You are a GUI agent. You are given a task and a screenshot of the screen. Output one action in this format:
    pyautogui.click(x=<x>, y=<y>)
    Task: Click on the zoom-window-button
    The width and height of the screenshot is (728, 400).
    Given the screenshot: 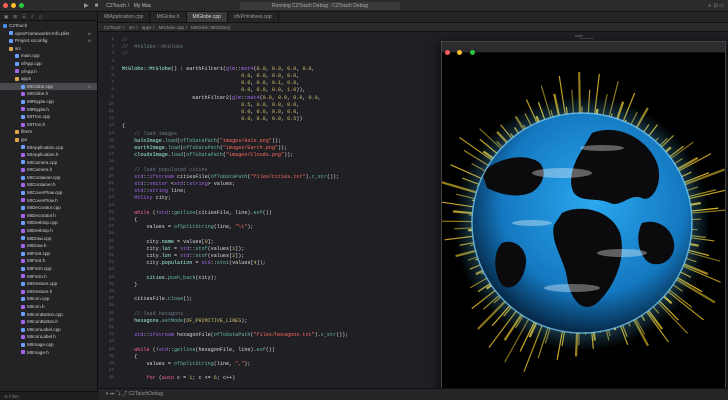 What is the action you would take?
    pyautogui.click(x=21, y=5)
    